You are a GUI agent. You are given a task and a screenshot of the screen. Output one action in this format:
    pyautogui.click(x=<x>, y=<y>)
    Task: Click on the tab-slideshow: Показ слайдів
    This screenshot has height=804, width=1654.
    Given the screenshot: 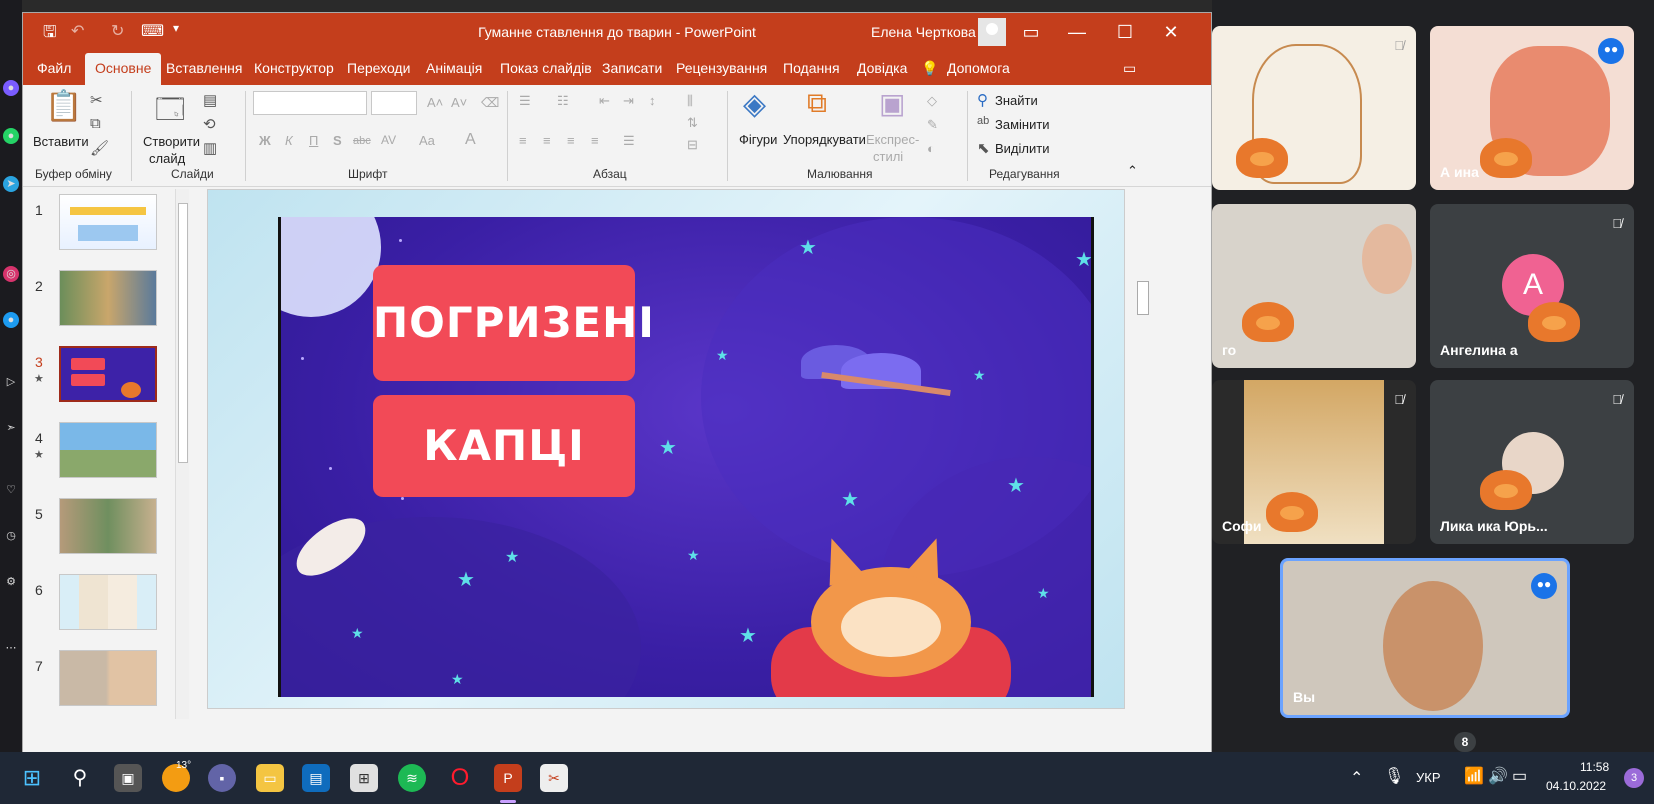 What is the action you would take?
    pyautogui.click(x=546, y=68)
    